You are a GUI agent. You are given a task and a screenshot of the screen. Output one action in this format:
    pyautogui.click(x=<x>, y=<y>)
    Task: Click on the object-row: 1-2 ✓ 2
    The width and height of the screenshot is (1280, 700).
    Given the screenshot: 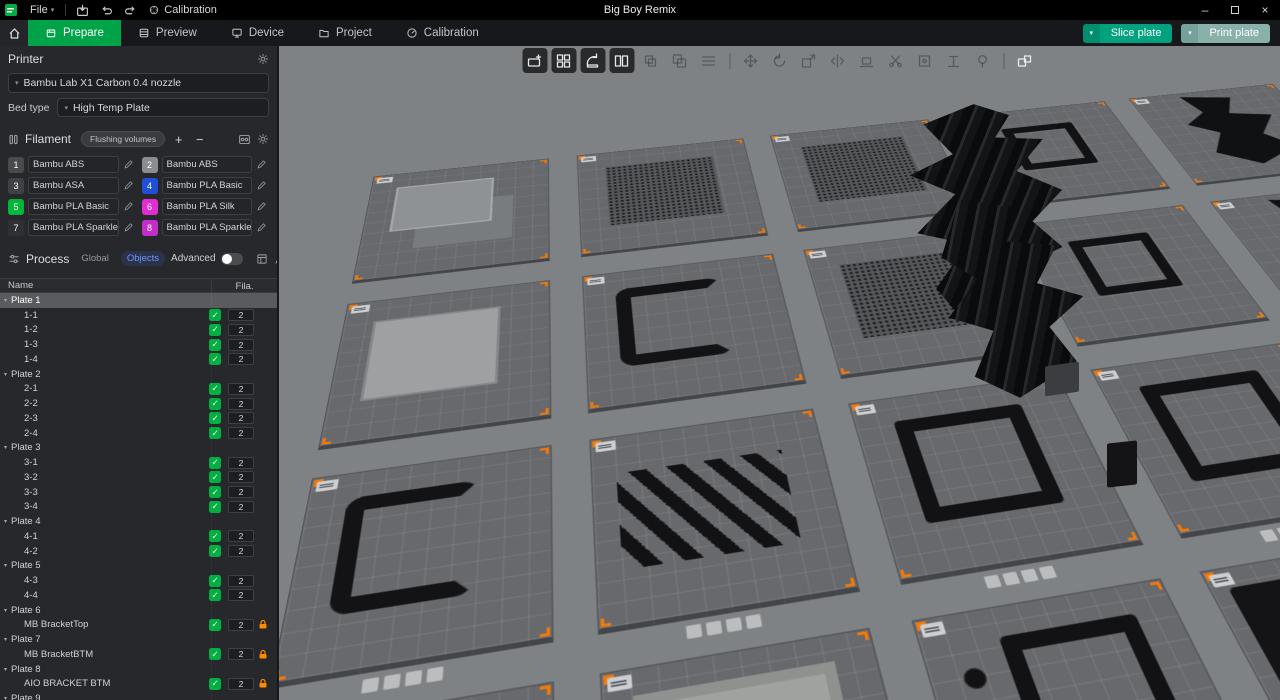 What is the action you would take?
    pyautogui.click(x=138, y=330)
    